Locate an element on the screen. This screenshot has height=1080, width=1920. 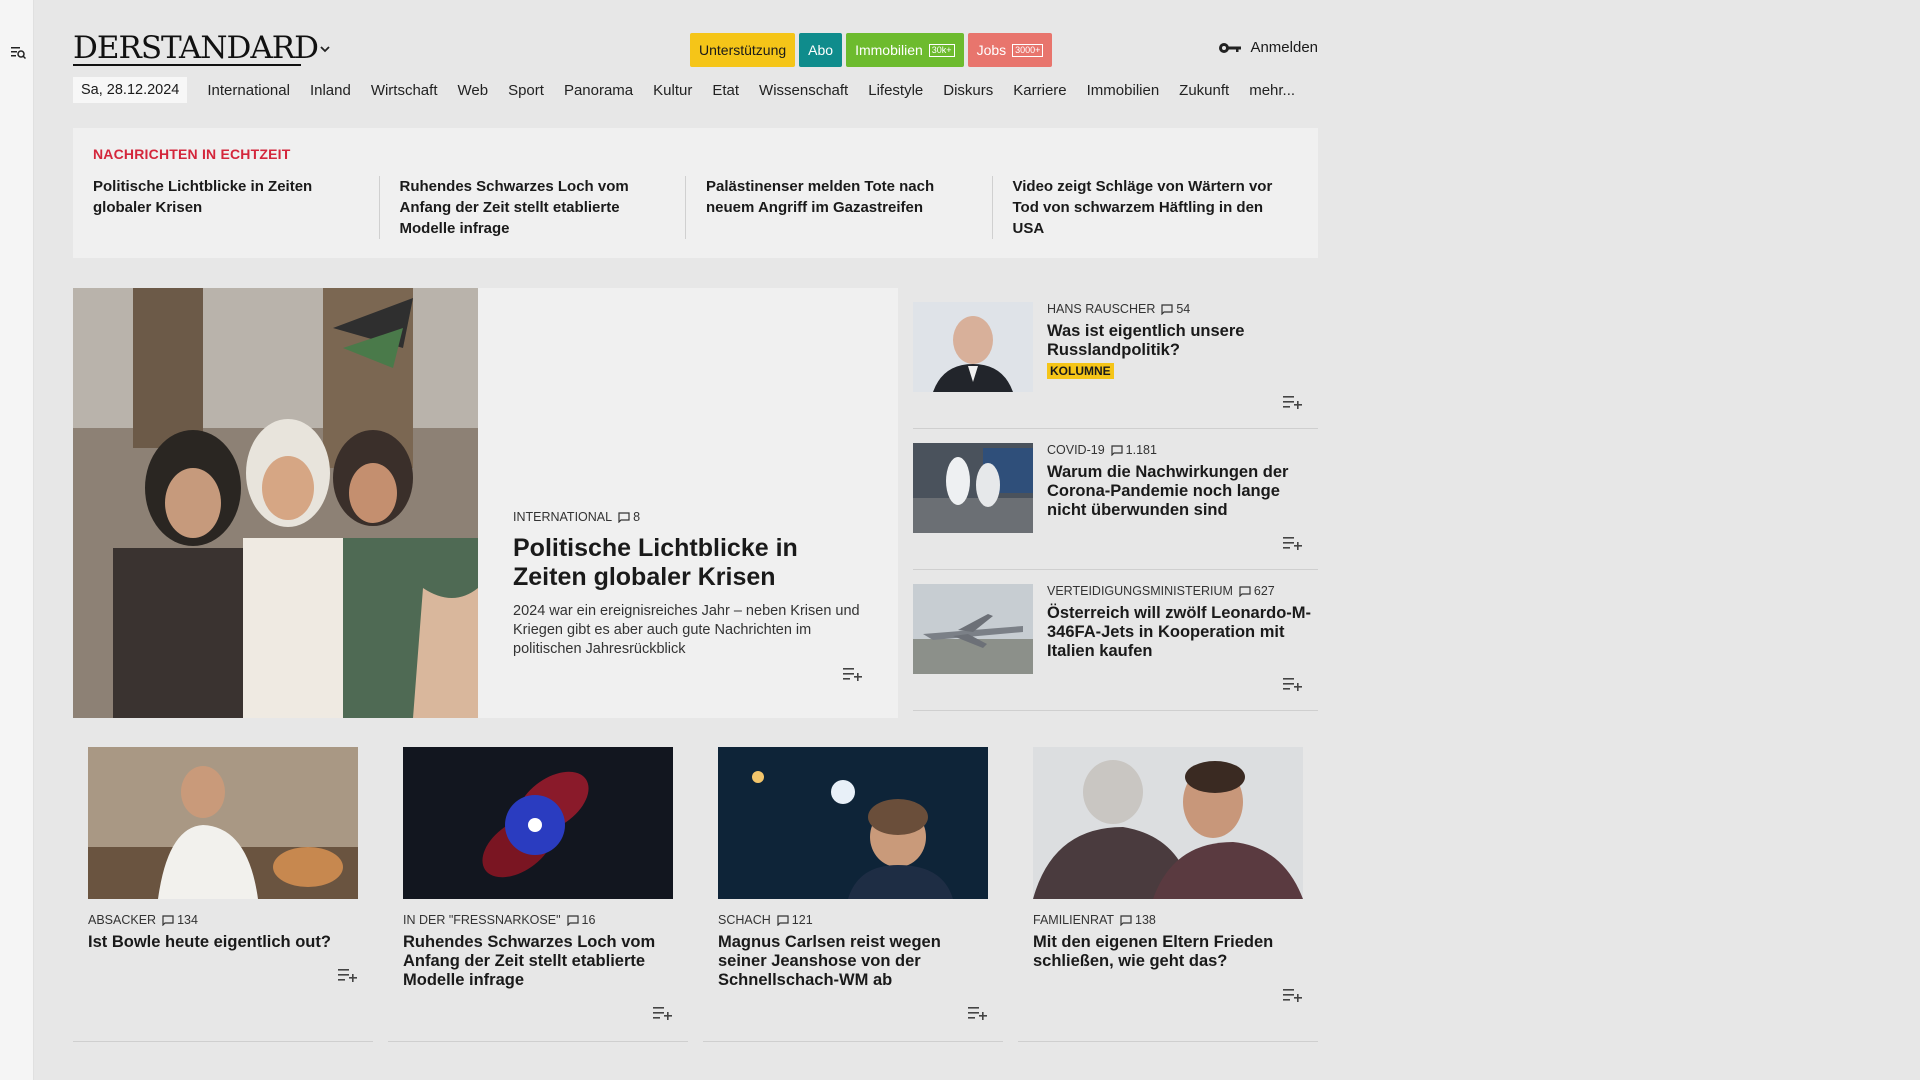
immobilien-badge: 30k+ is located at coordinates (941, 50).